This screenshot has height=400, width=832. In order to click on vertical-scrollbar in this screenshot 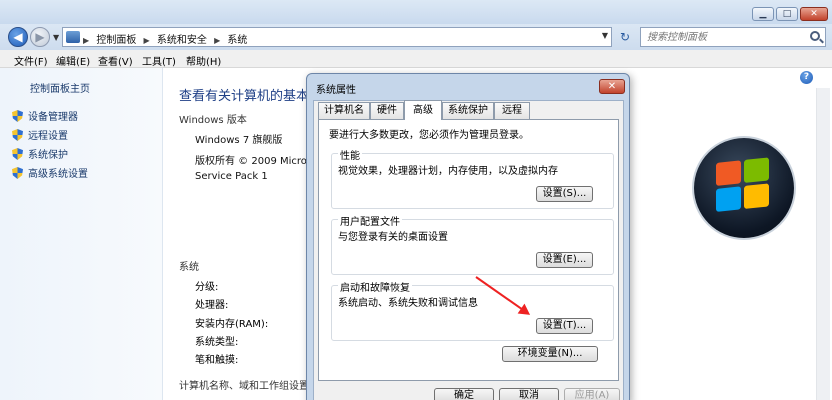, I will do `click(823, 244)`.